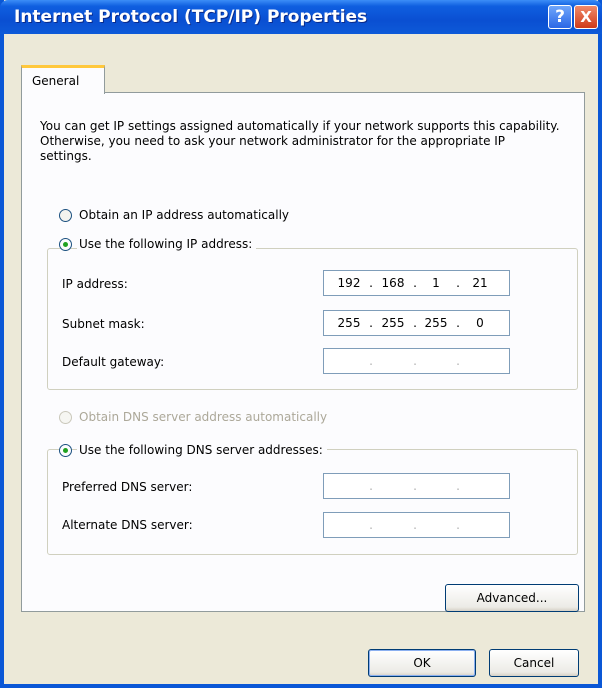 The height and width of the screenshot is (688, 602). I want to click on cancel-button: Cancel, so click(534, 663).